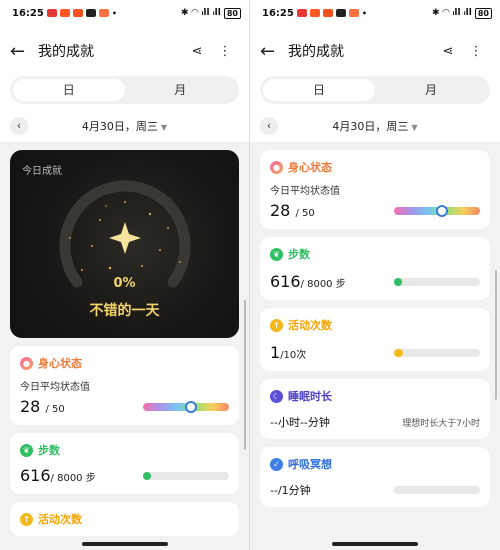 This screenshot has height=550, width=500. What do you see at coordinates (375, 339) in the screenshot?
I see `activity-card: ↑ 活动次数 1/10次` at bounding box center [375, 339].